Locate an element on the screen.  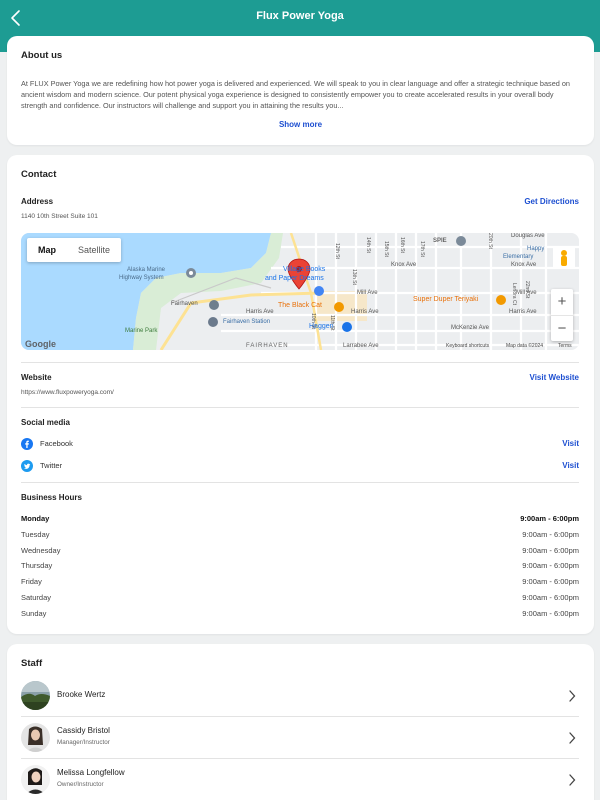
map-label: Super Duper Teriyaki is located at coordinates (446, 299).